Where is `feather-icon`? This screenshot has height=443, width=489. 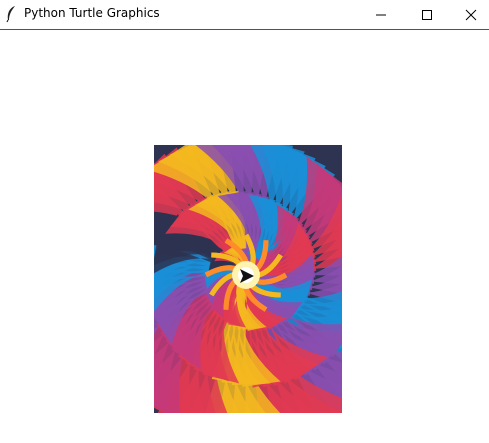 feather-icon is located at coordinates (11, 14).